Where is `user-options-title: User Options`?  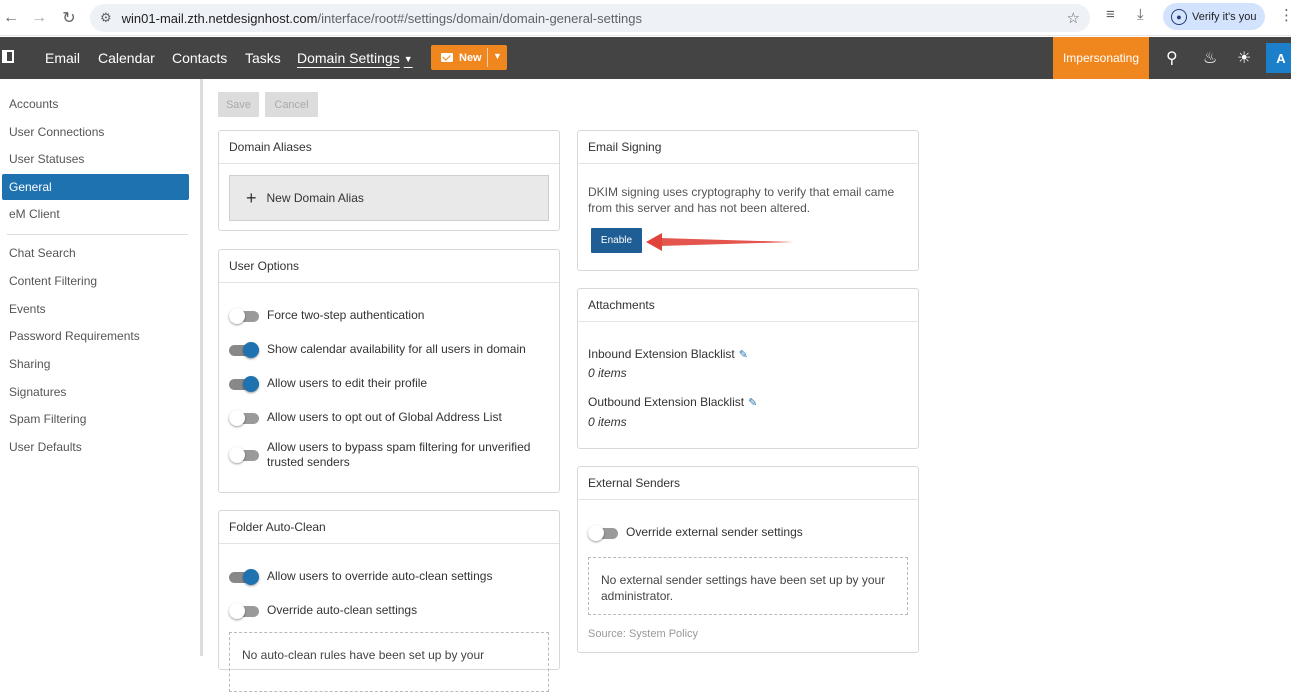
user-options-title: User Options is located at coordinates (389, 266).